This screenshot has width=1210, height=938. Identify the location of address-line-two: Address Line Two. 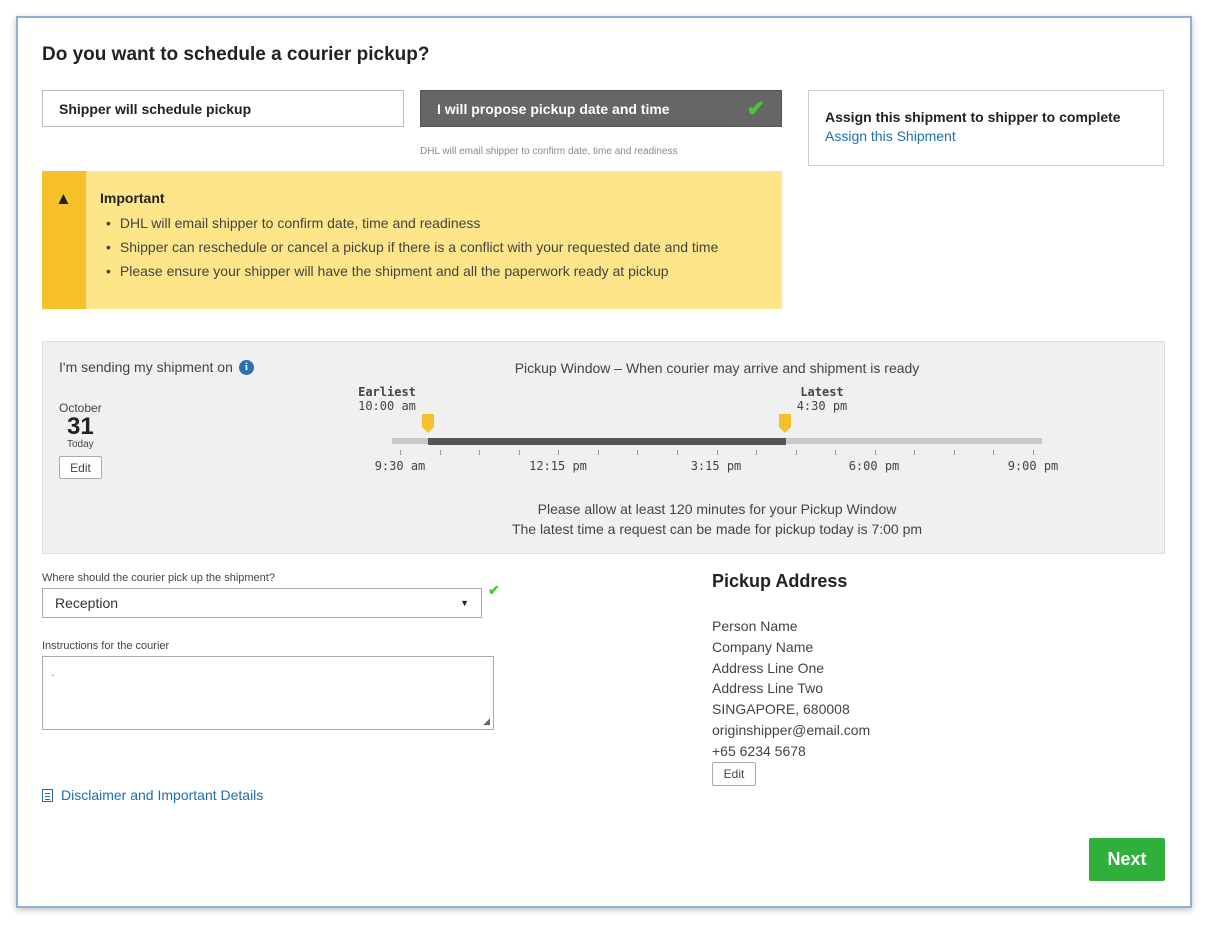
(768, 688).